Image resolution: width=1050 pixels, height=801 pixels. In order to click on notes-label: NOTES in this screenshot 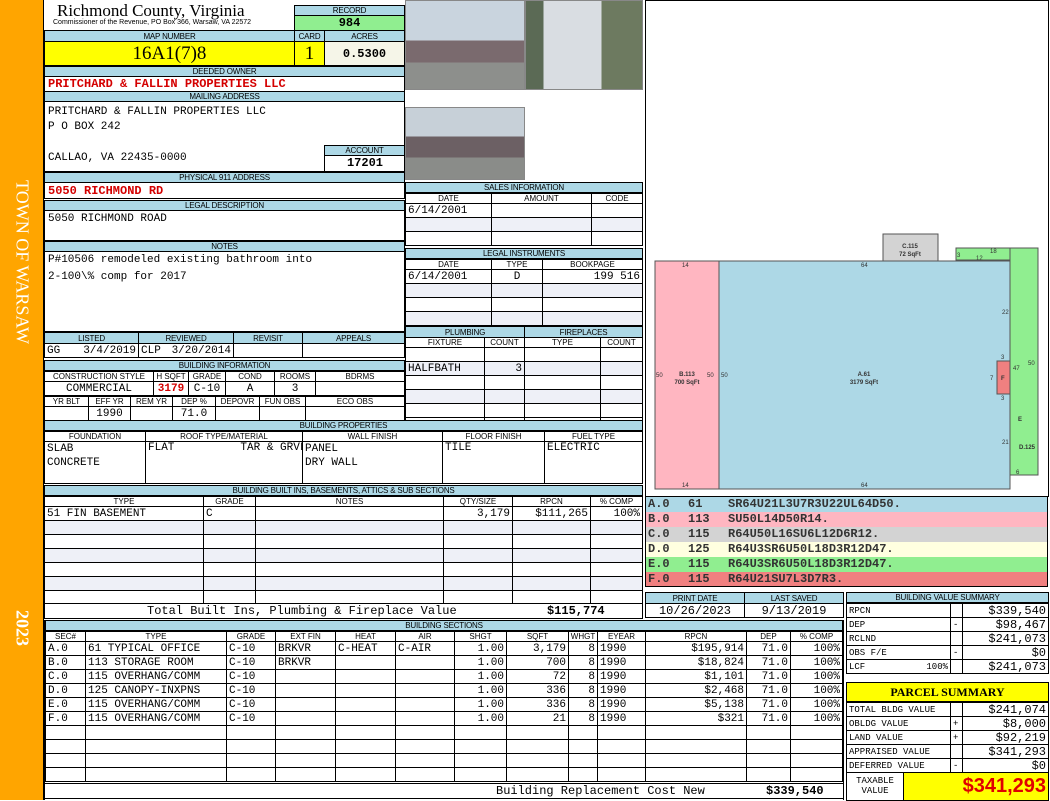, I will do `click(224, 246)`.